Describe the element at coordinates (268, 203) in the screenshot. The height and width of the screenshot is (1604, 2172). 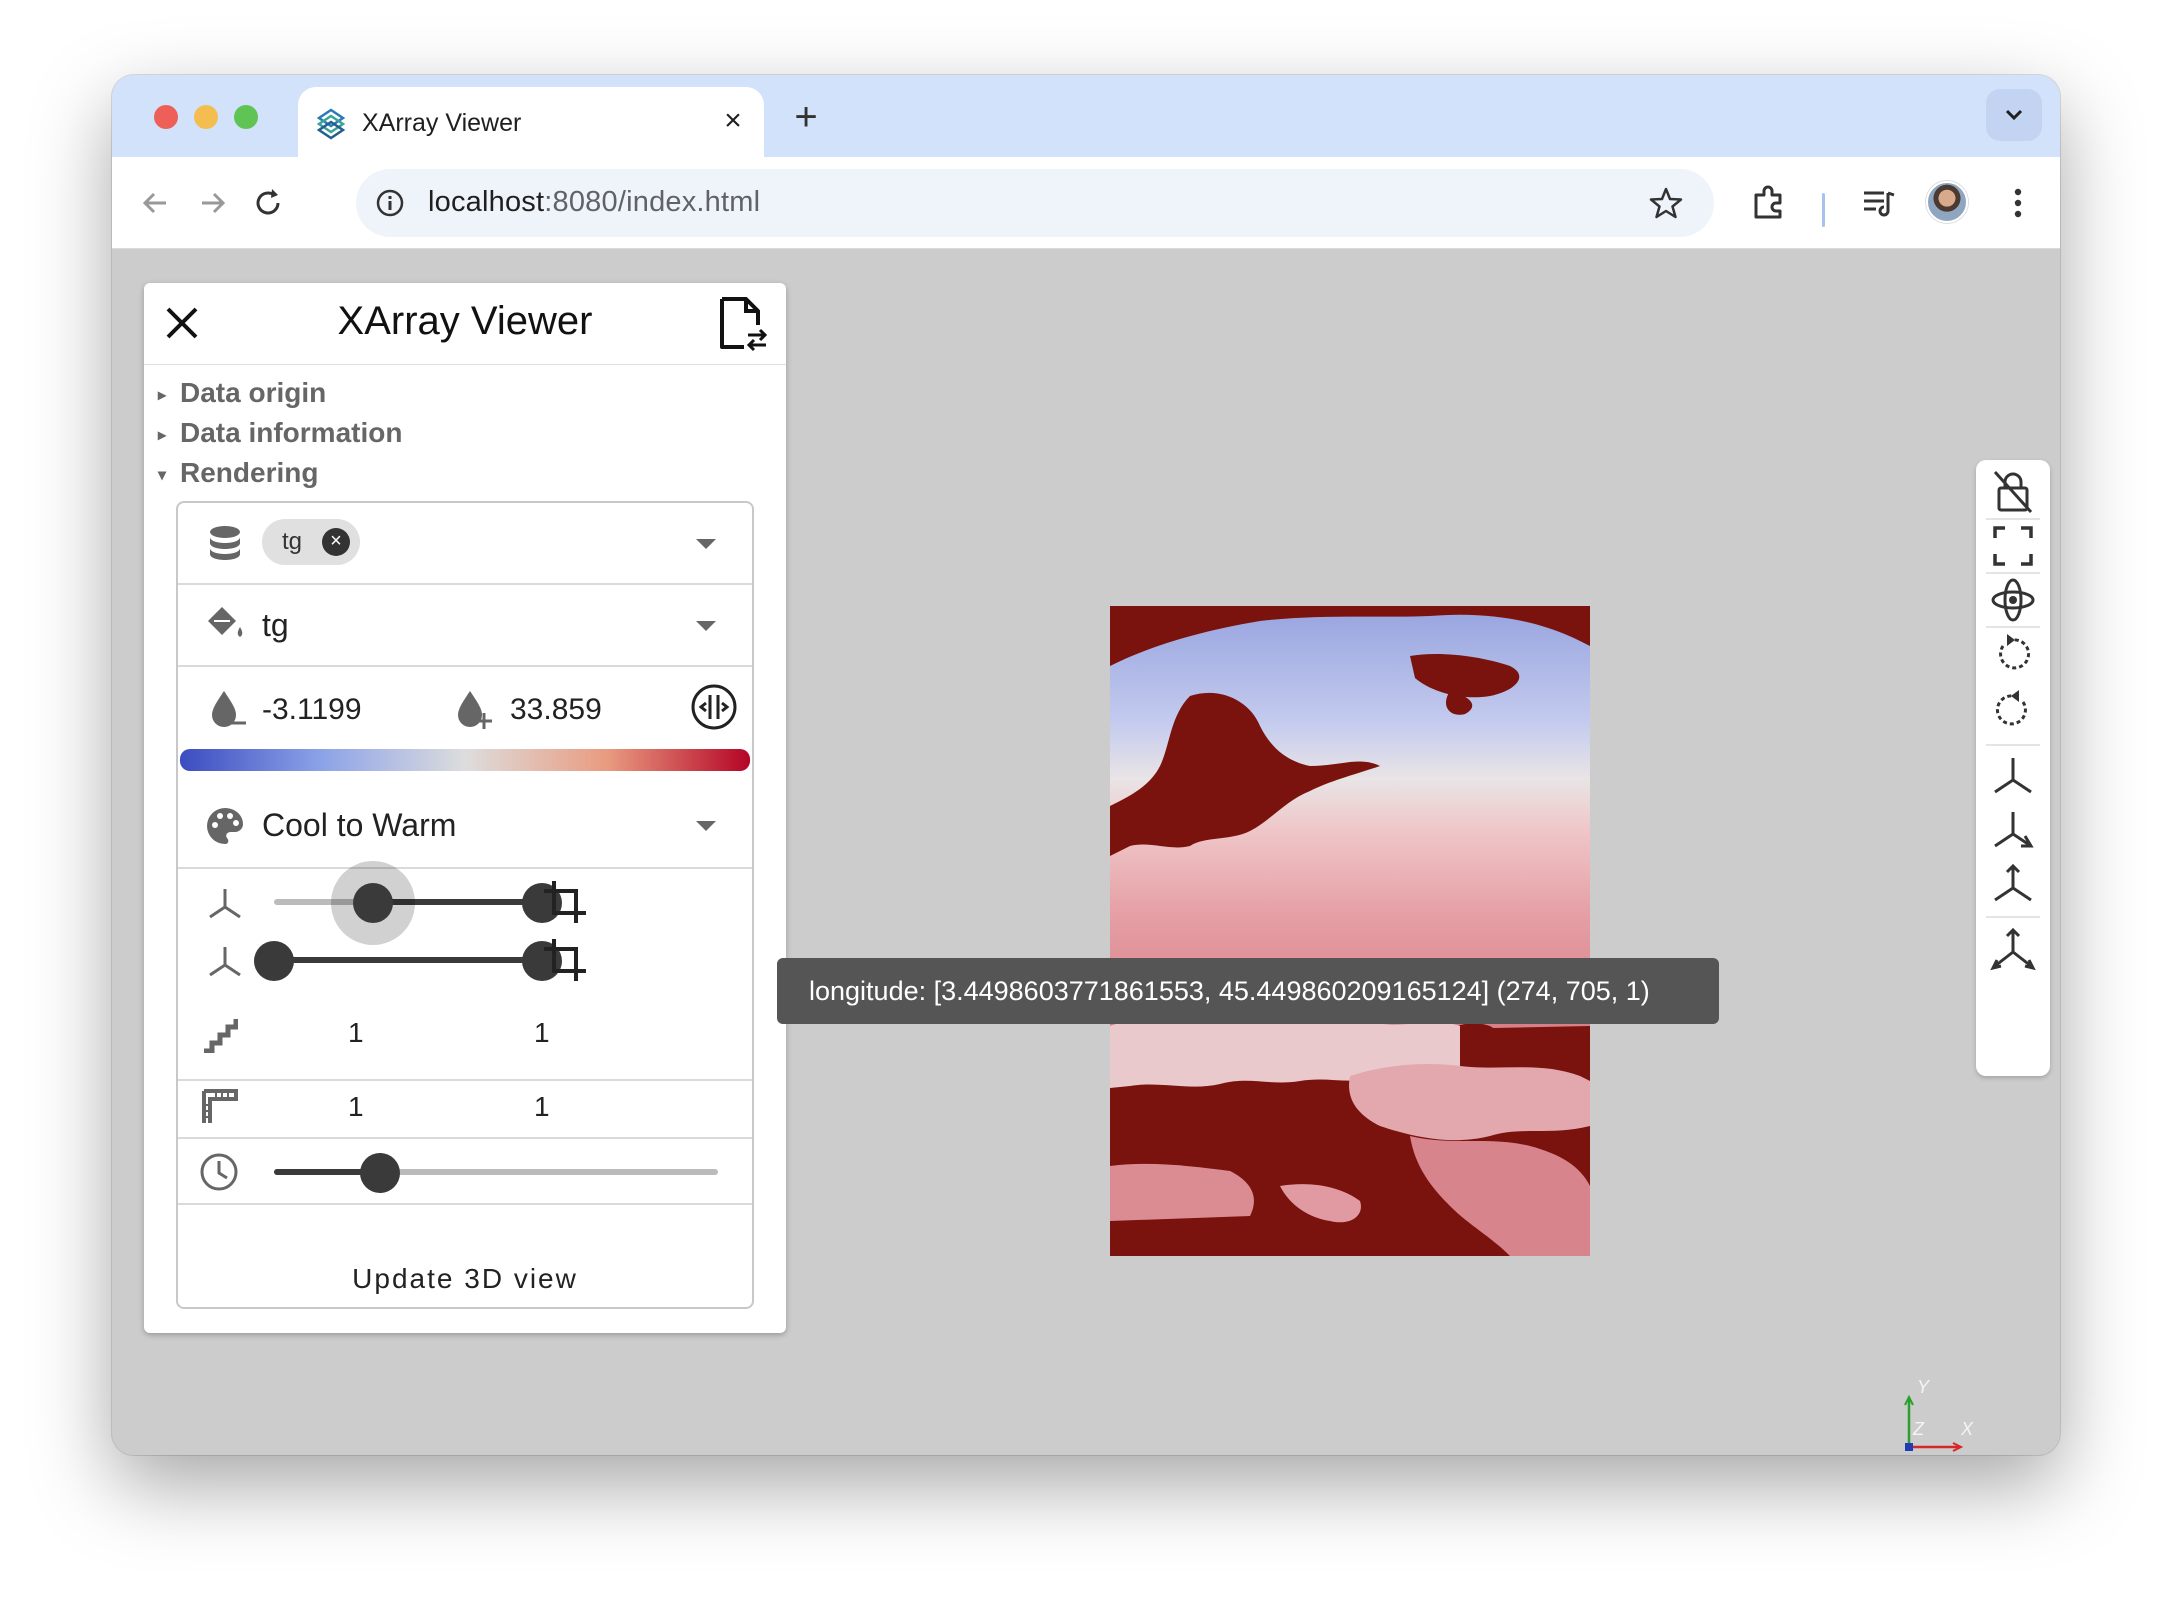
I see `reload-icon` at that location.